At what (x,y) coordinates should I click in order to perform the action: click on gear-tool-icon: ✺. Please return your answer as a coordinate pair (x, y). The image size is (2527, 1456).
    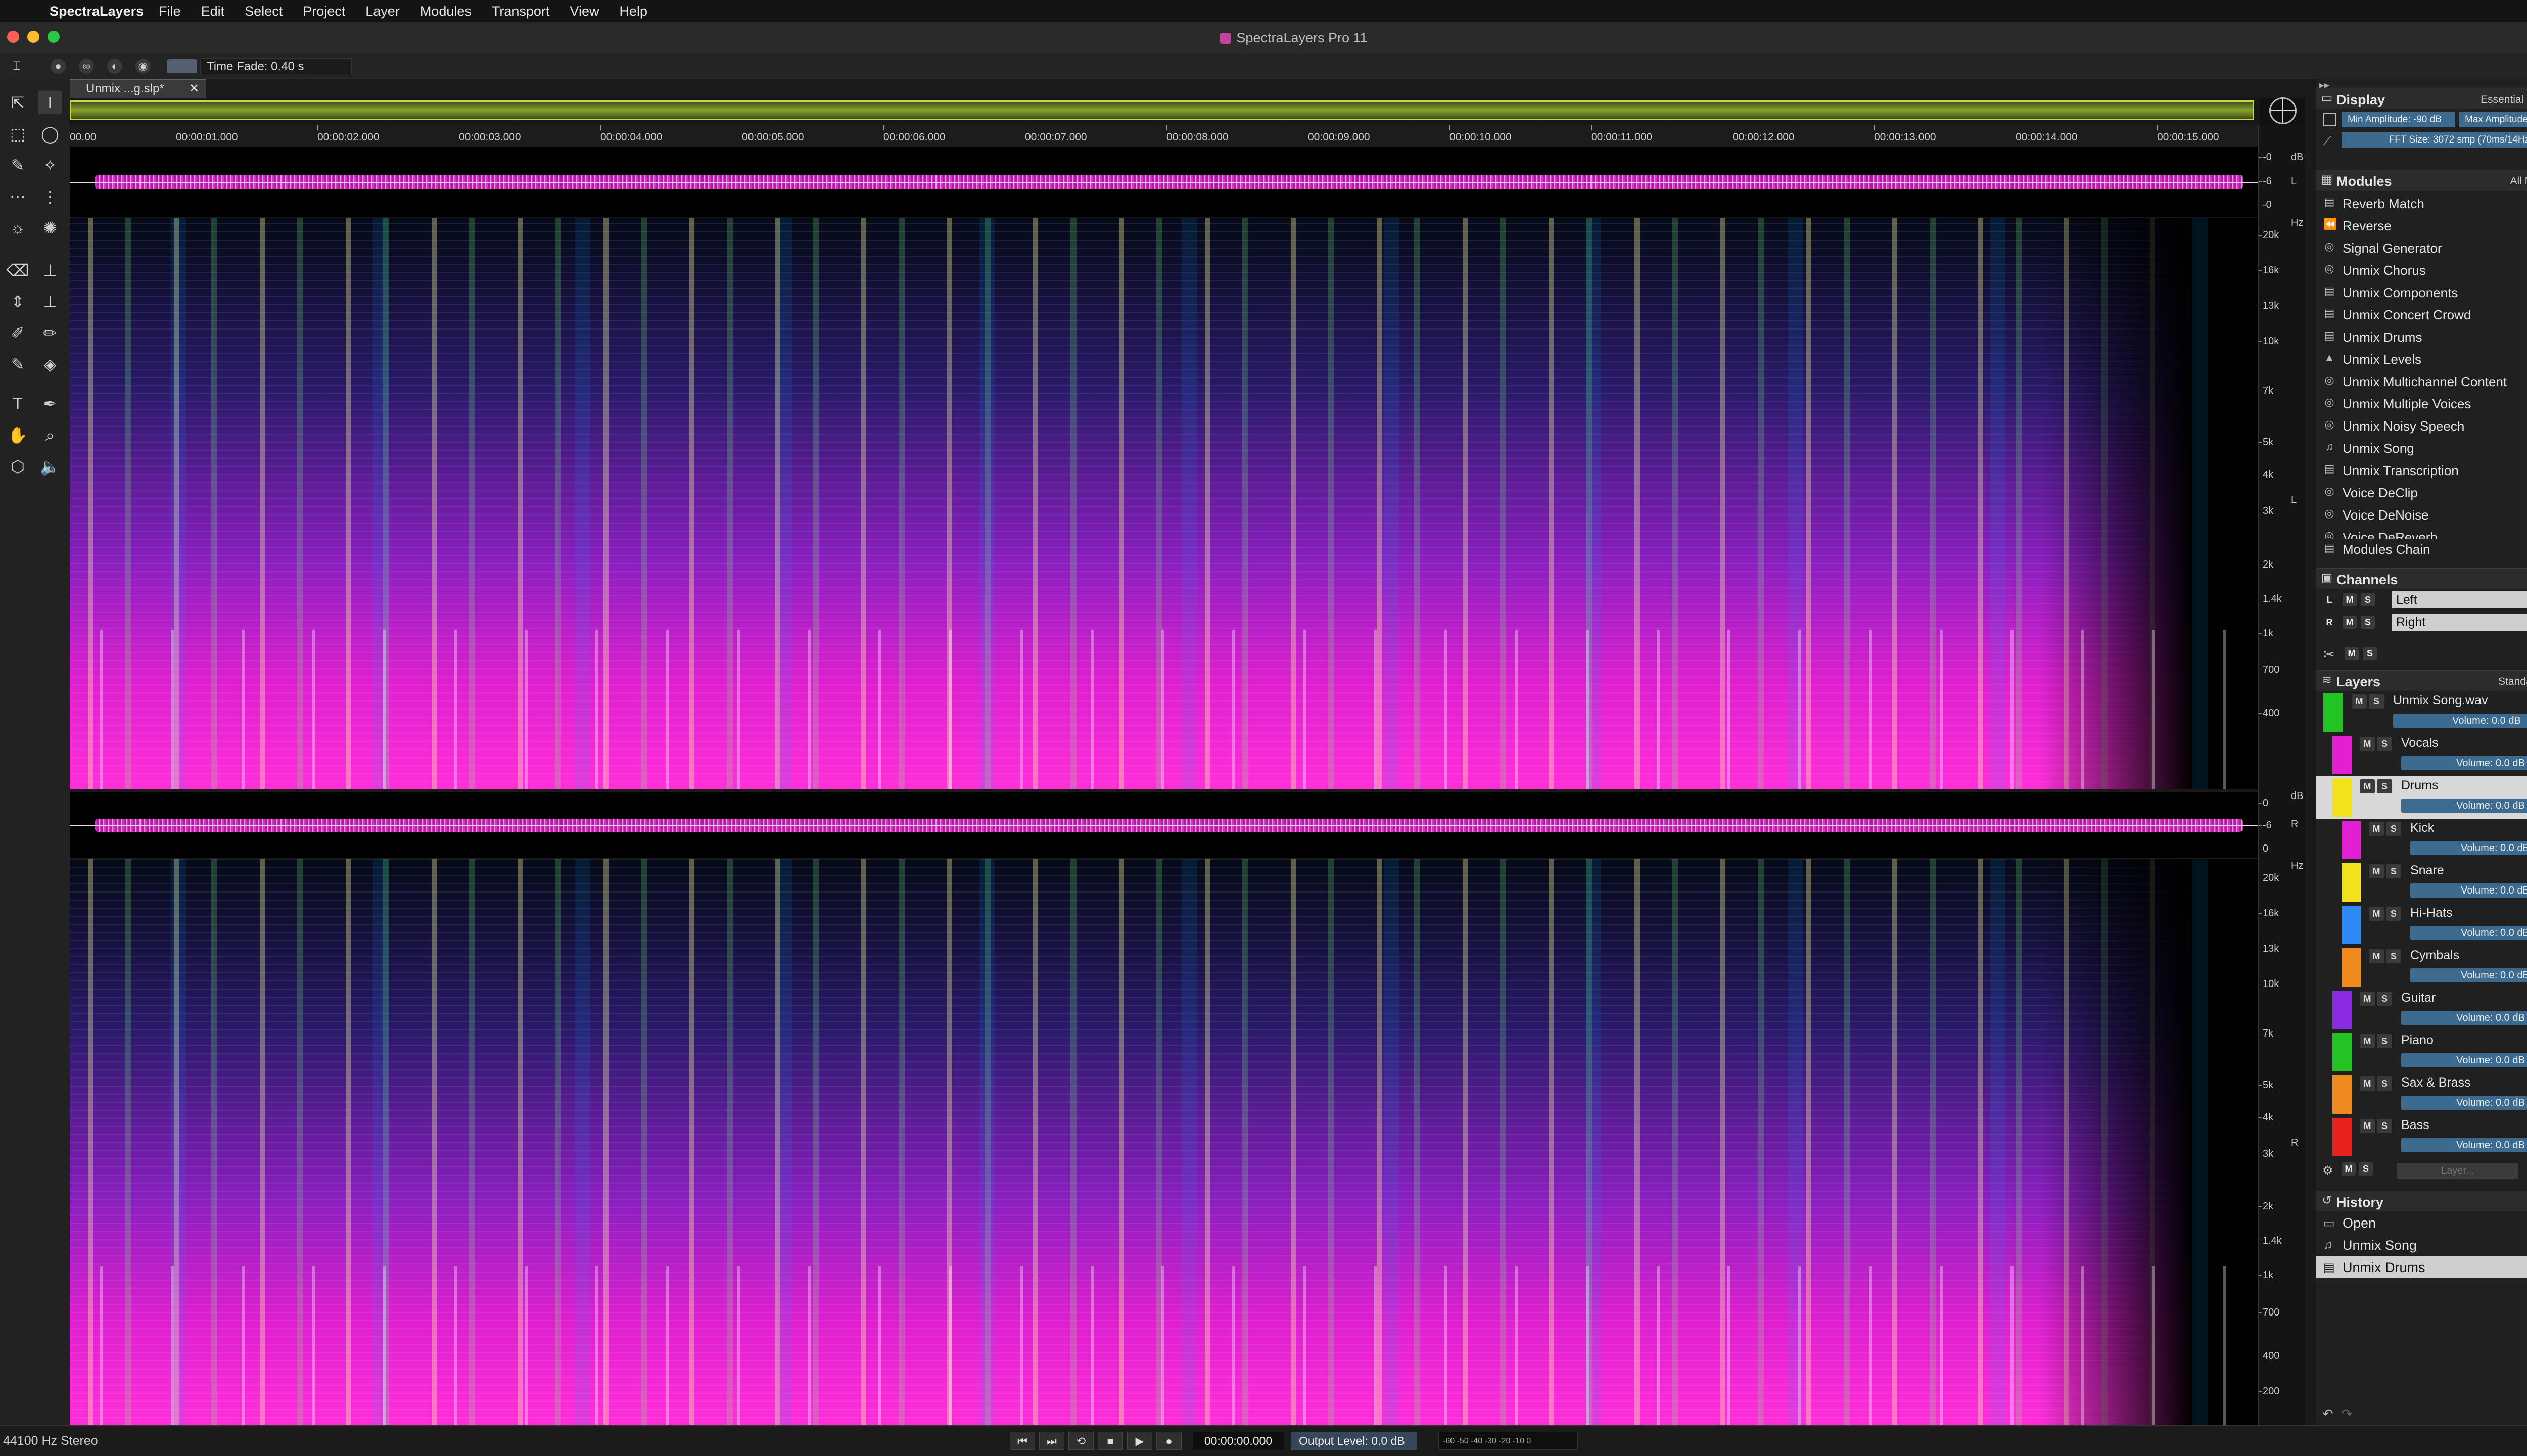
    Looking at the image, I should click on (50, 228).